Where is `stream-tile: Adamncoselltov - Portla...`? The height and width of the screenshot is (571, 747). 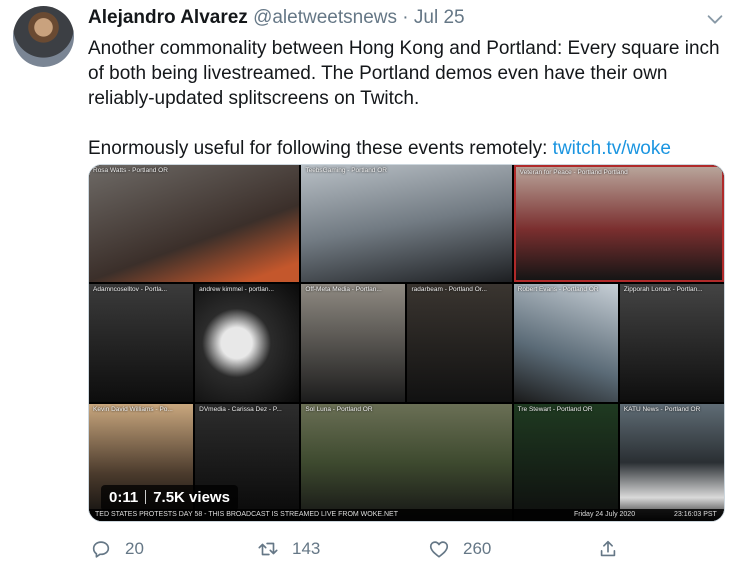 stream-tile: Adamncoselltov - Portla... is located at coordinates (141, 343).